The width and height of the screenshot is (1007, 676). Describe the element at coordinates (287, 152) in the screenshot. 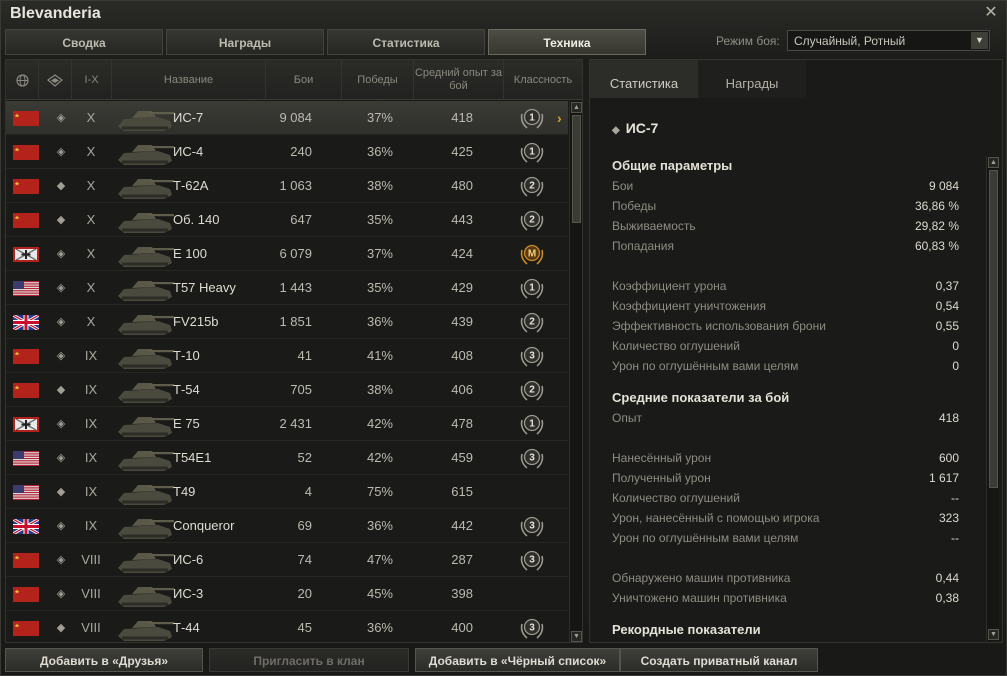

I see `table-row: ◈ X ИС-4 240 36% 425 1` at that location.